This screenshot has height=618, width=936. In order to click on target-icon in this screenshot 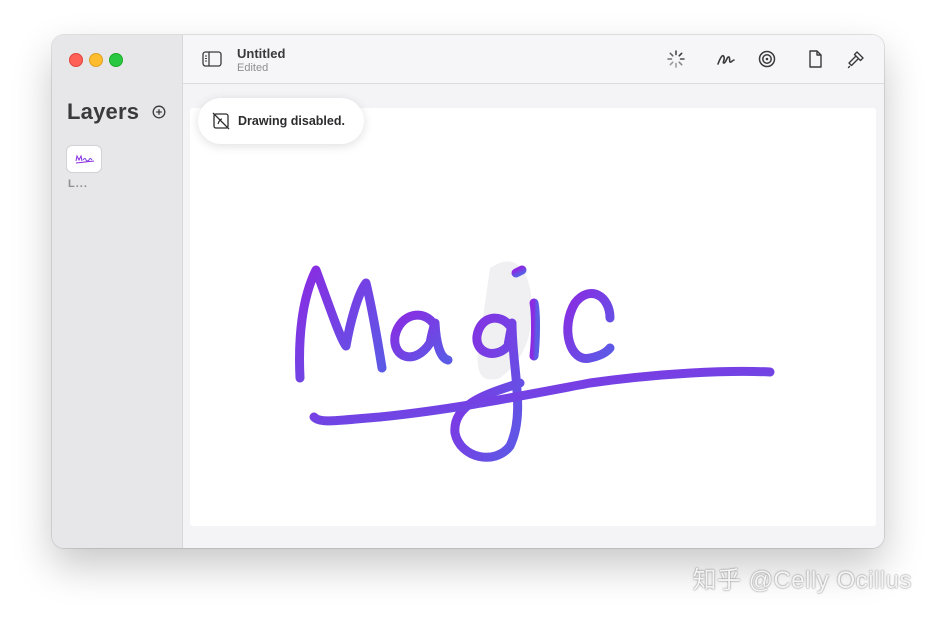, I will do `click(767, 59)`.